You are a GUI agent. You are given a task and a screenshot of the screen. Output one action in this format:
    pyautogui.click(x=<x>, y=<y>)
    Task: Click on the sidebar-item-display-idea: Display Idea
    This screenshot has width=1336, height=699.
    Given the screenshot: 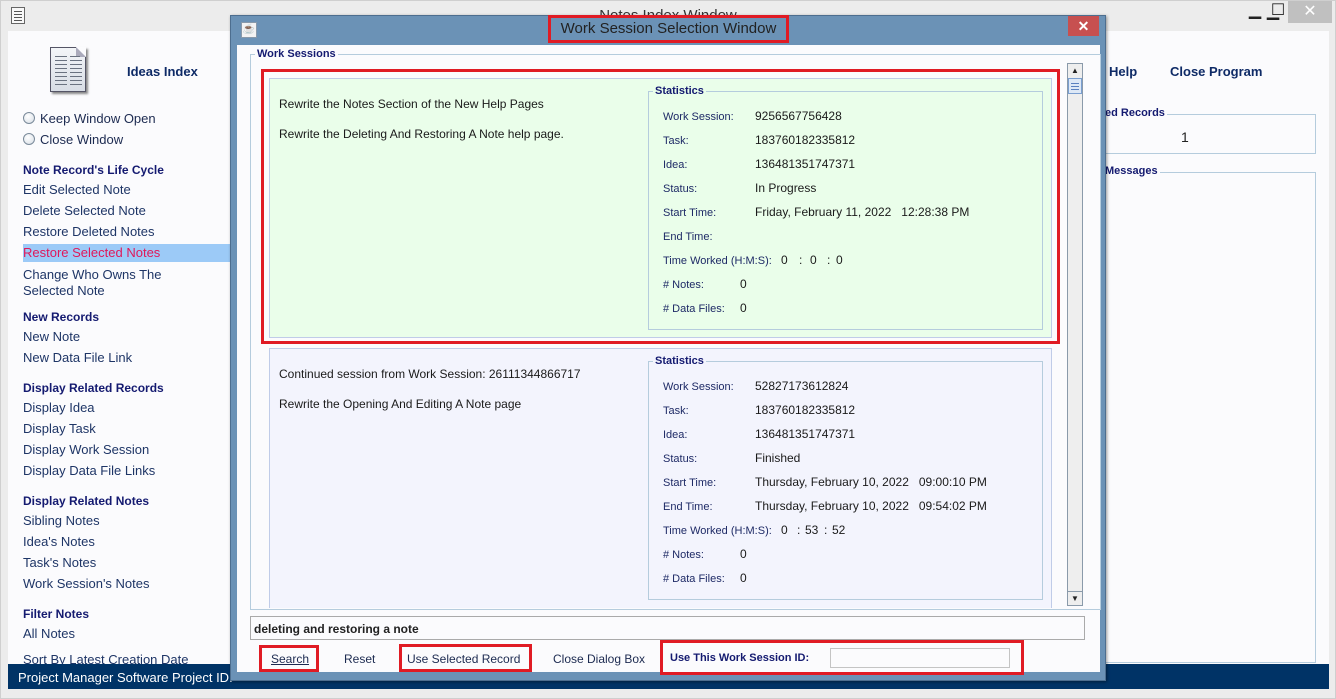 What is the action you would take?
    pyautogui.click(x=59, y=407)
    